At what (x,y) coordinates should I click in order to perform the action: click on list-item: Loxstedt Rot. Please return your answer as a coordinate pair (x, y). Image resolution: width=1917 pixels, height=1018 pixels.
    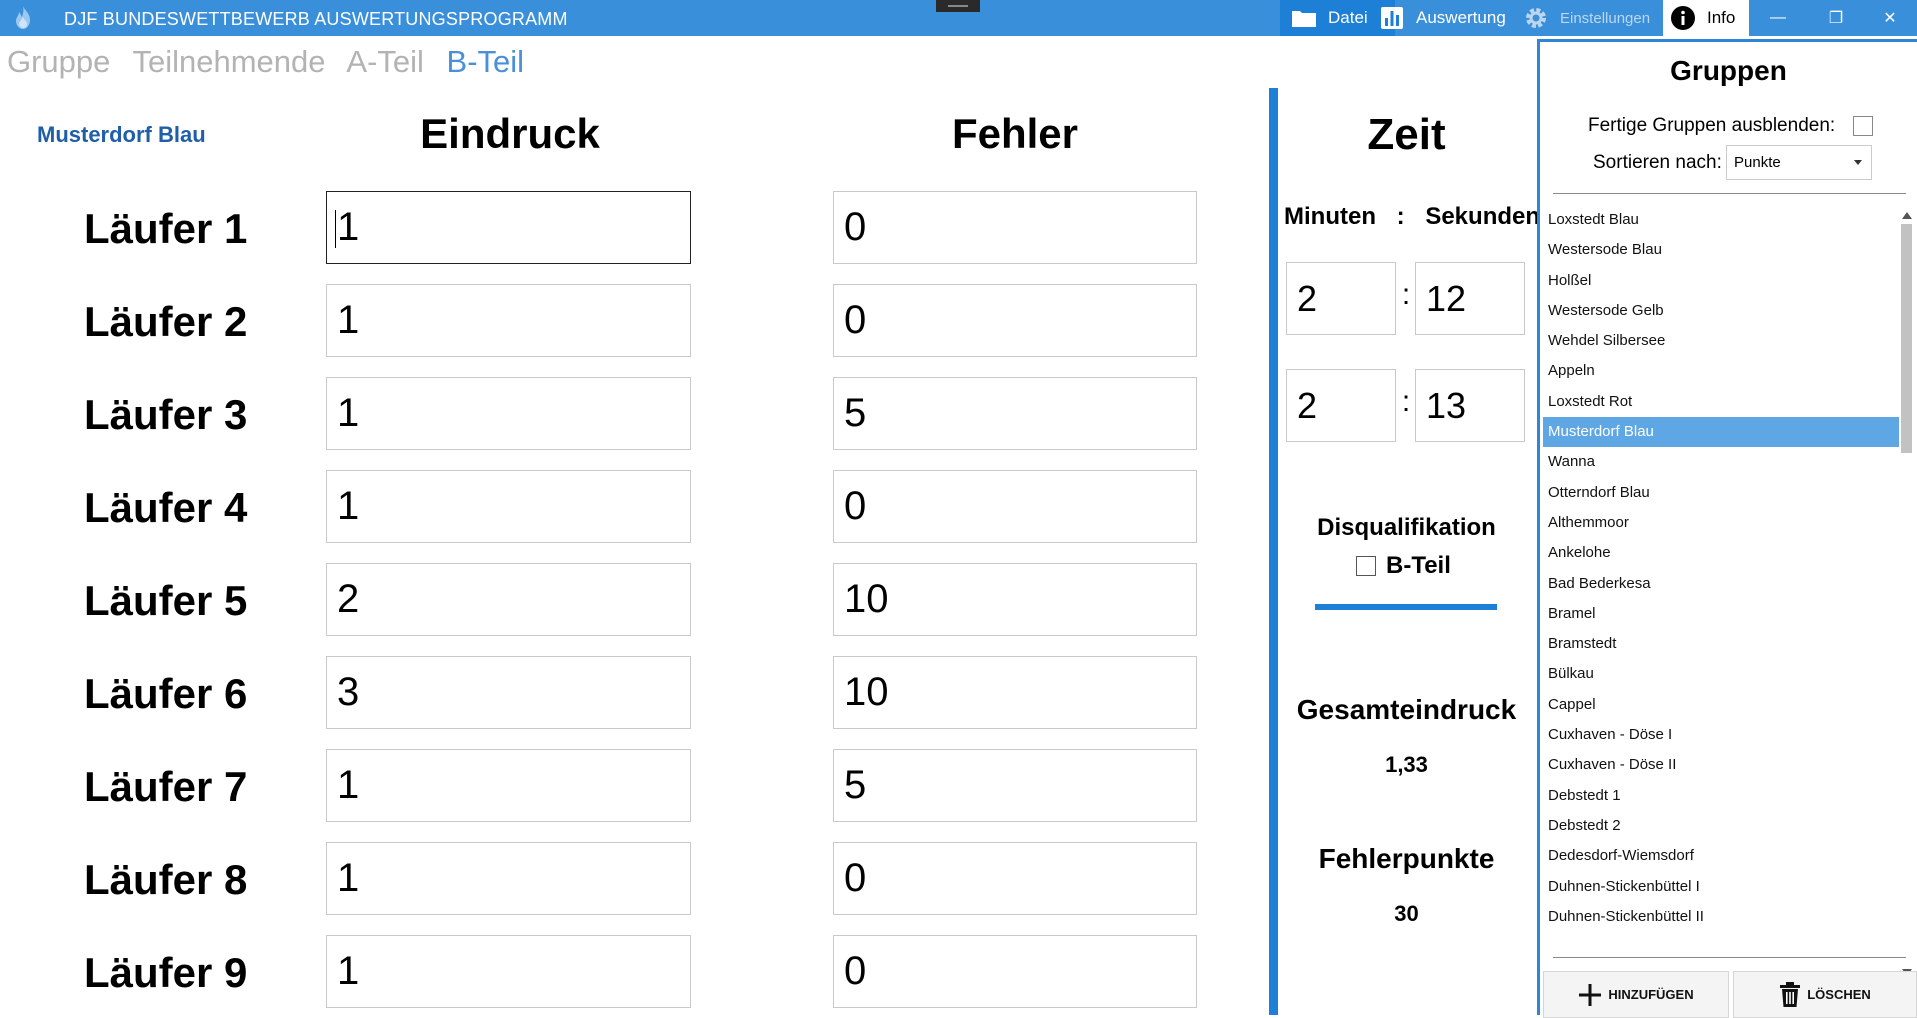
    Looking at the image, I should click on (1721, 402).